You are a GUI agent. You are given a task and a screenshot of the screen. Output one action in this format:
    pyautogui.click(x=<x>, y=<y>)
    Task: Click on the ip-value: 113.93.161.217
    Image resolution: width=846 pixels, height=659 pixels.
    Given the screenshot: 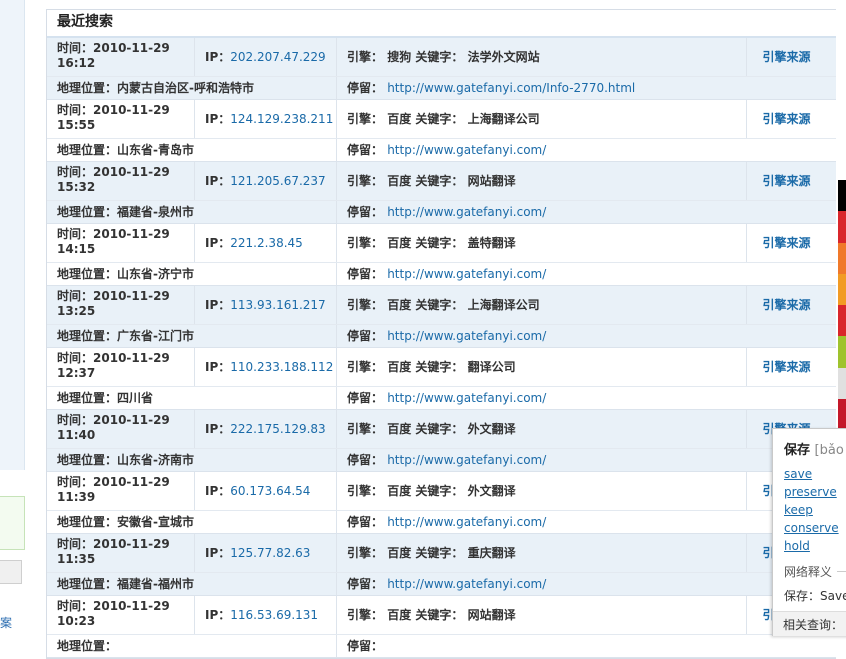 What is the action you would take?
    pyautogui.click(x=277, y=305)
    